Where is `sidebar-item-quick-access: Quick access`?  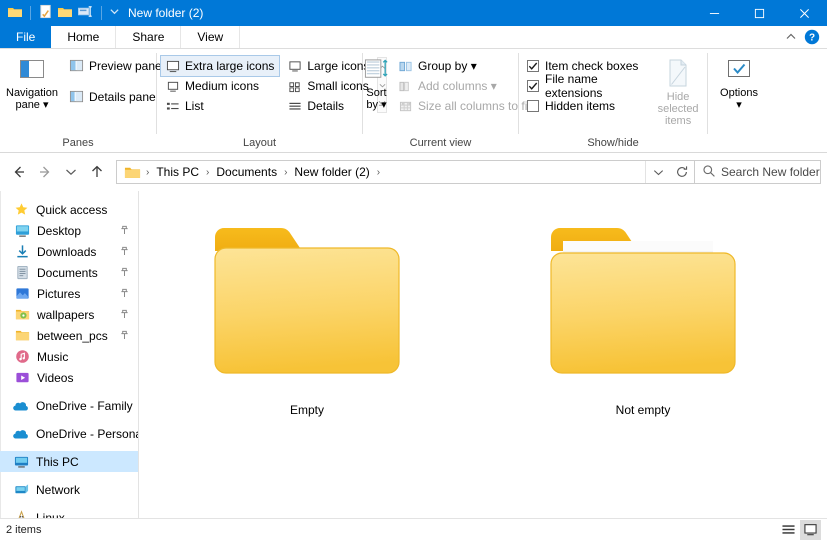
sidebar-item-quick-access: Quick access is located at coordinates (69, 209).